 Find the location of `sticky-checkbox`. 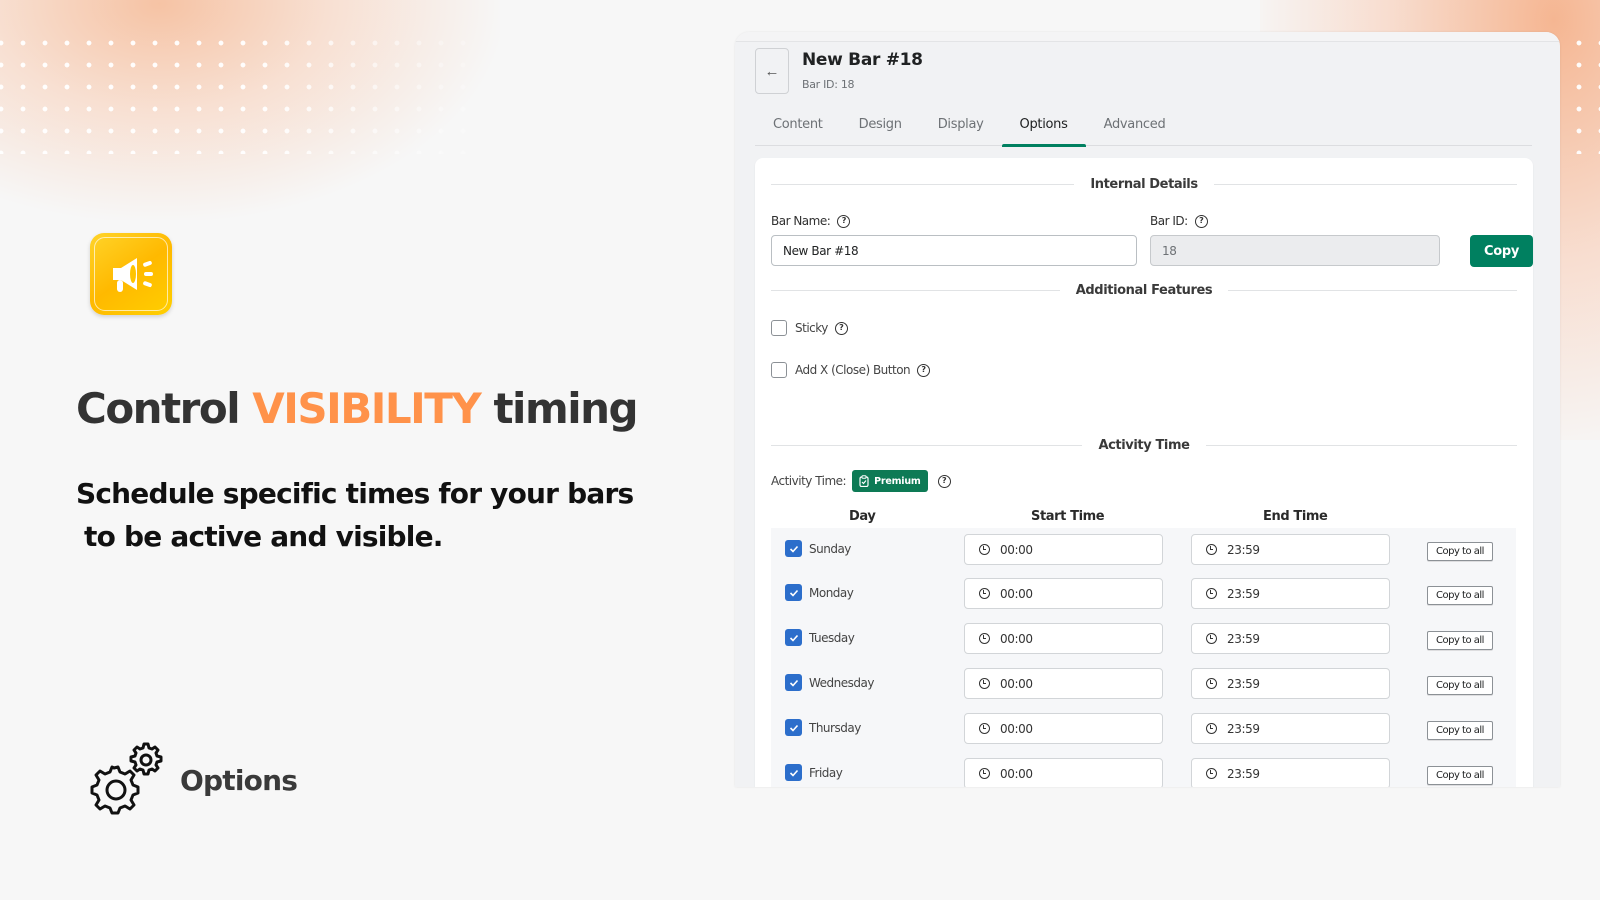

sticky-checkbox is located at coordinates (779, 328).